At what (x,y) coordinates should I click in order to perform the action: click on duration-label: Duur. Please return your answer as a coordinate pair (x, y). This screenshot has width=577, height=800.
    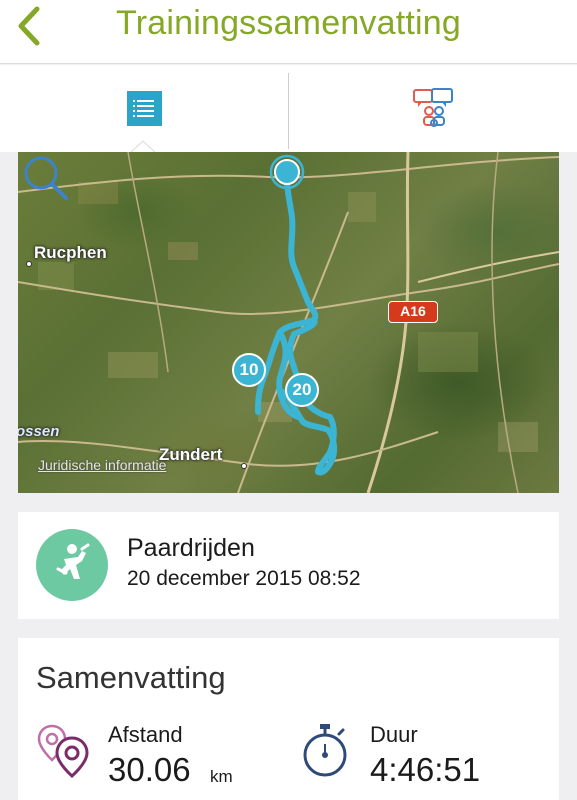
    Looking at the image, I should click on (394, 734).